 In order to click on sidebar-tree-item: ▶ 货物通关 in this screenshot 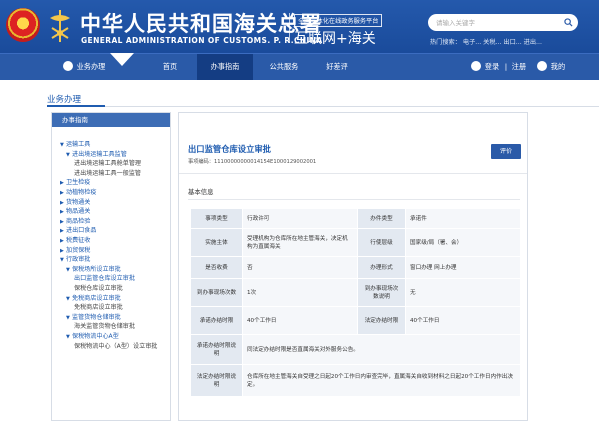, I will do `click(75, 203)`.